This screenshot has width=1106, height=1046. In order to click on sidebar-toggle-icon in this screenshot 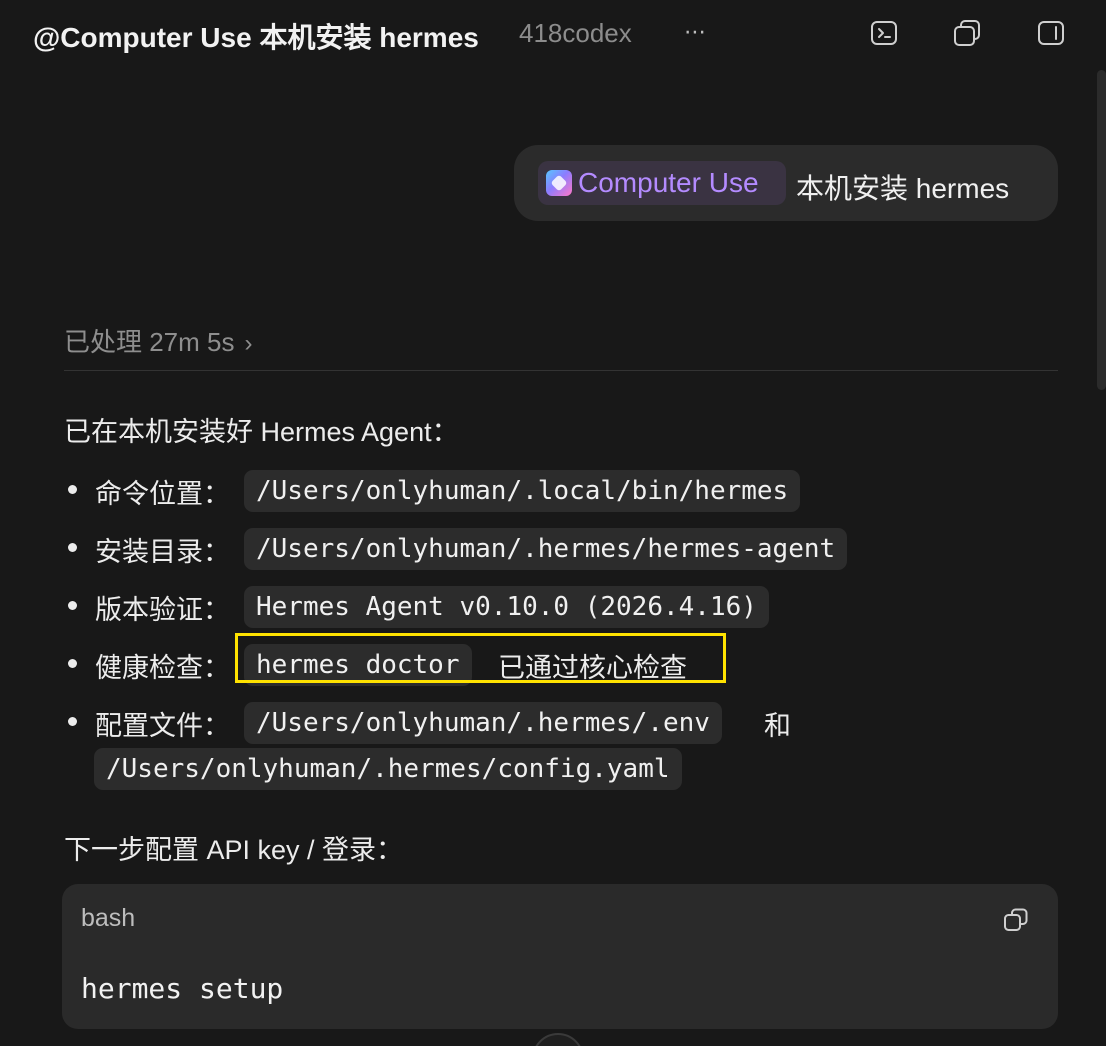, I will do `click(1051, 33)`.